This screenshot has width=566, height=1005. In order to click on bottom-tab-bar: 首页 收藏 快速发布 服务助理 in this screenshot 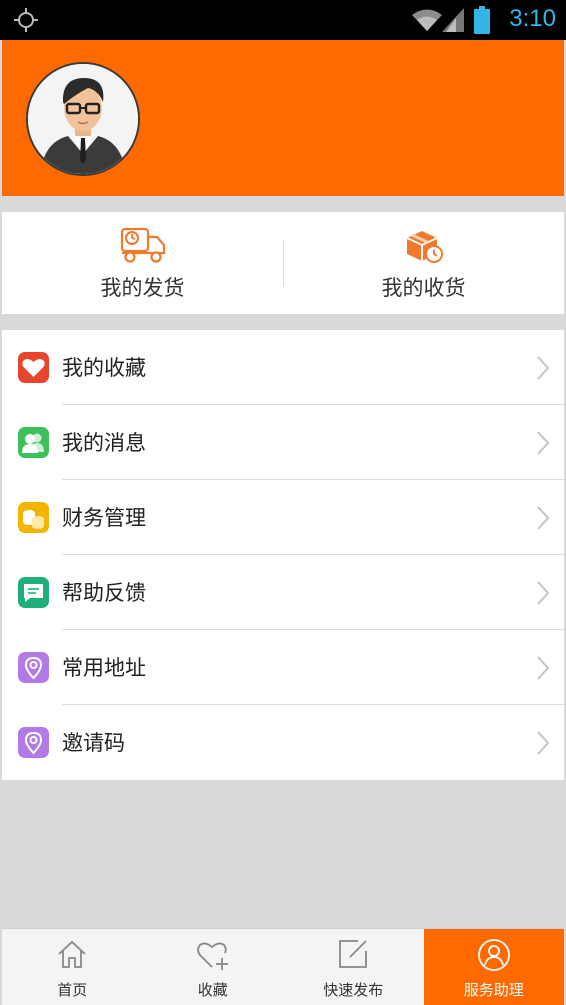, I will do `click(283, 966)`.